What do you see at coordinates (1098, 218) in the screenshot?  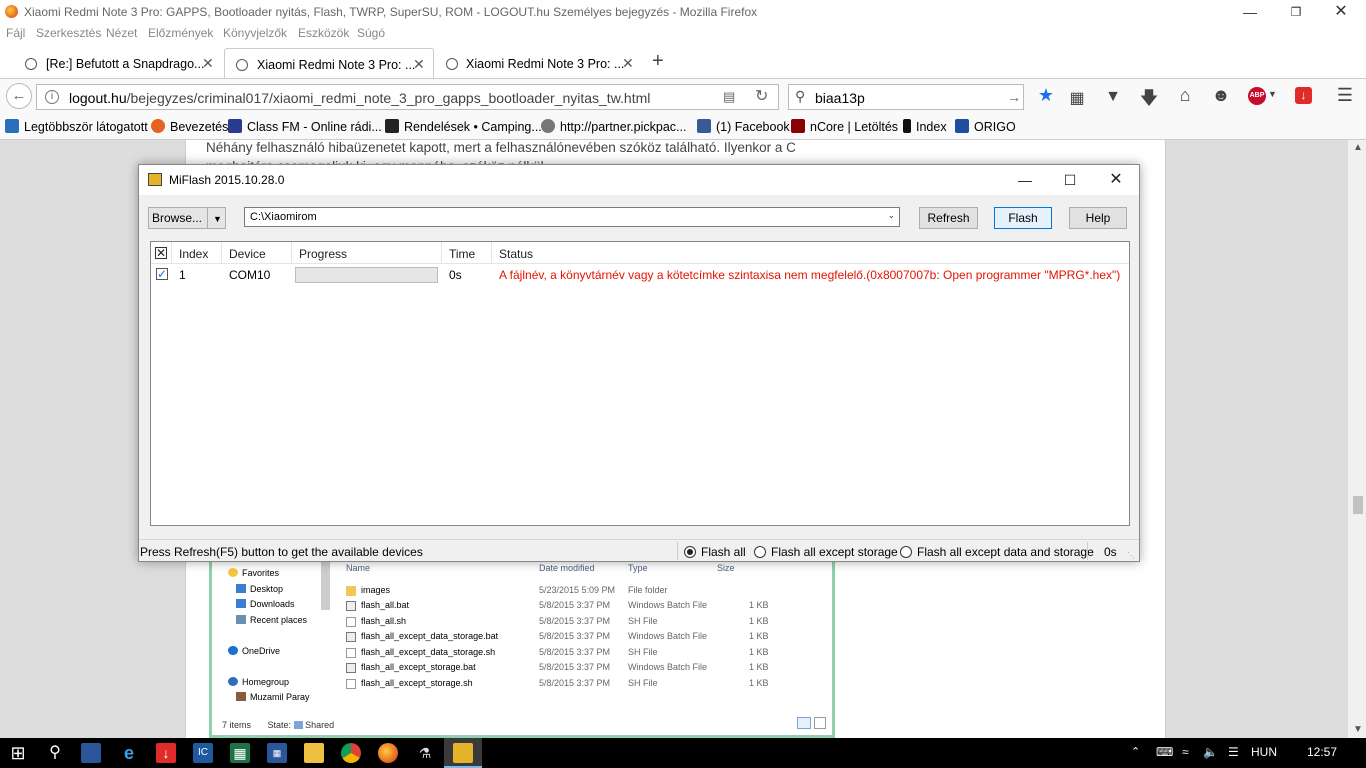 I see `help-button: Help` at bounding box center [1098, 218].